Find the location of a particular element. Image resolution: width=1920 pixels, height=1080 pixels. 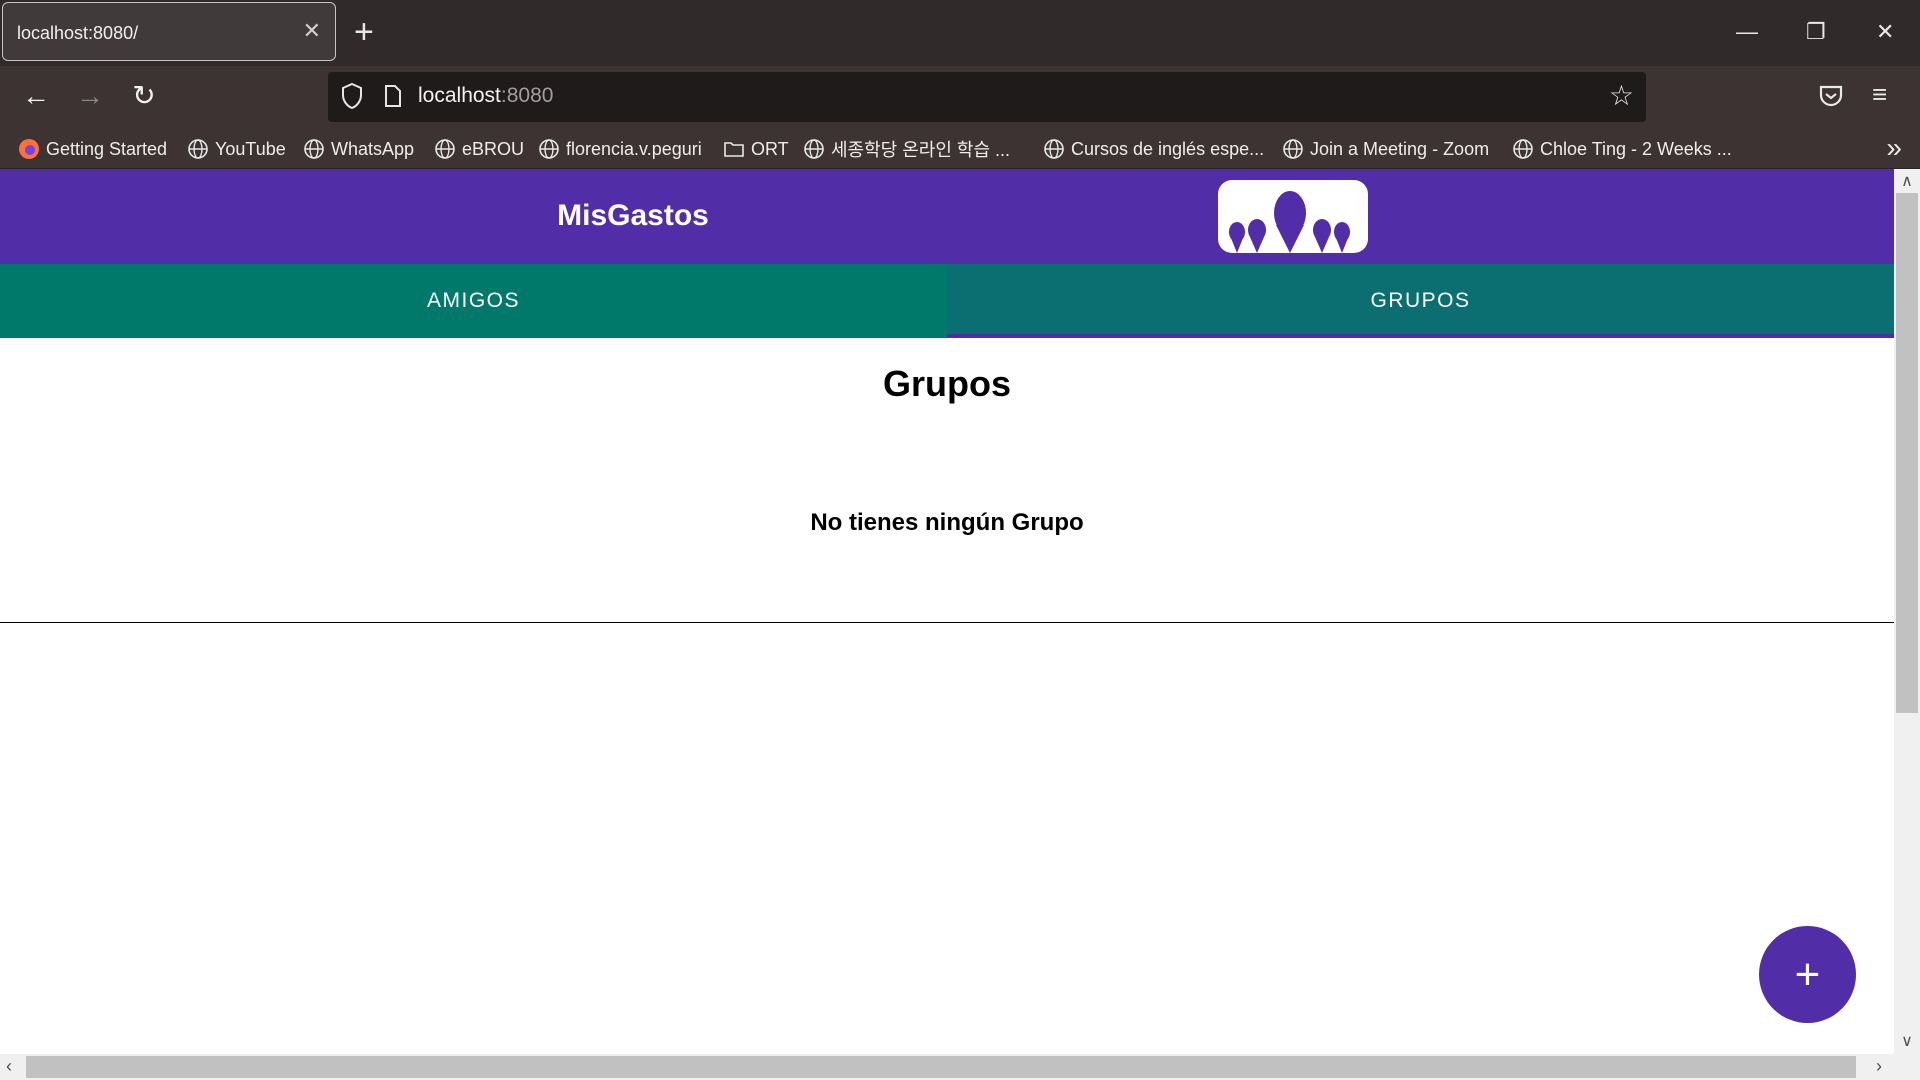

bookmark-item: YouTube is located at coordinates (236, 149).